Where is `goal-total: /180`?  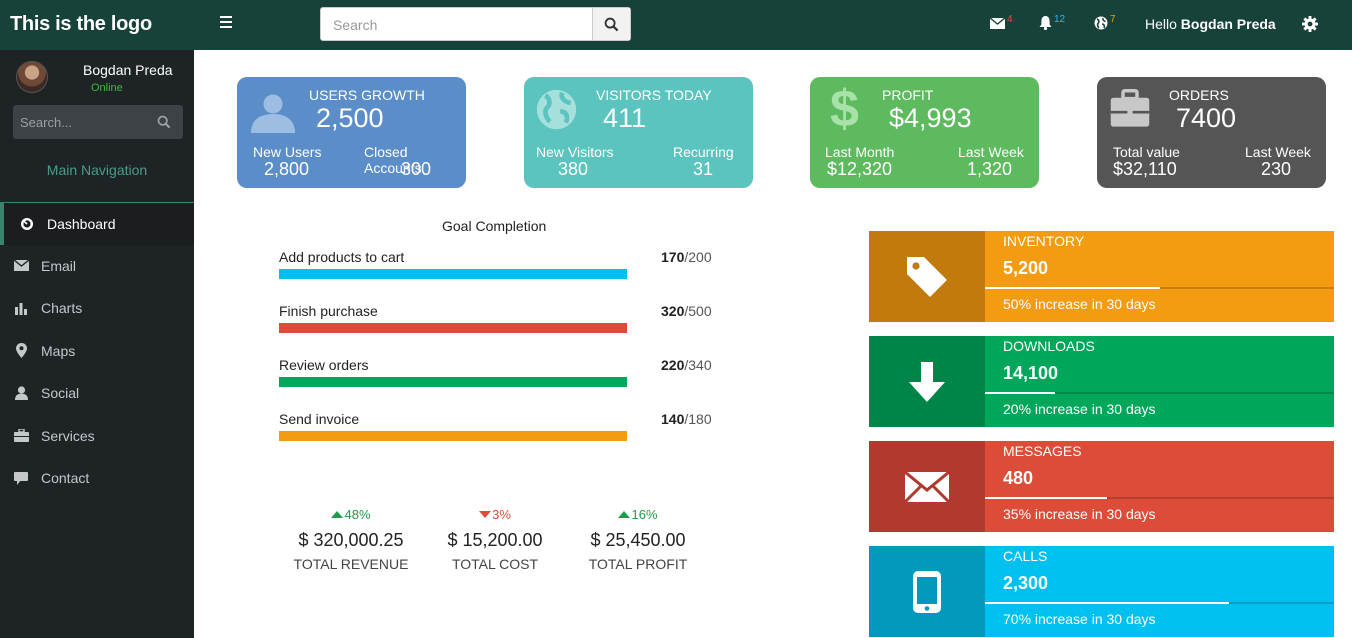 goal-total: /180 is located at coordinates (698, 419).